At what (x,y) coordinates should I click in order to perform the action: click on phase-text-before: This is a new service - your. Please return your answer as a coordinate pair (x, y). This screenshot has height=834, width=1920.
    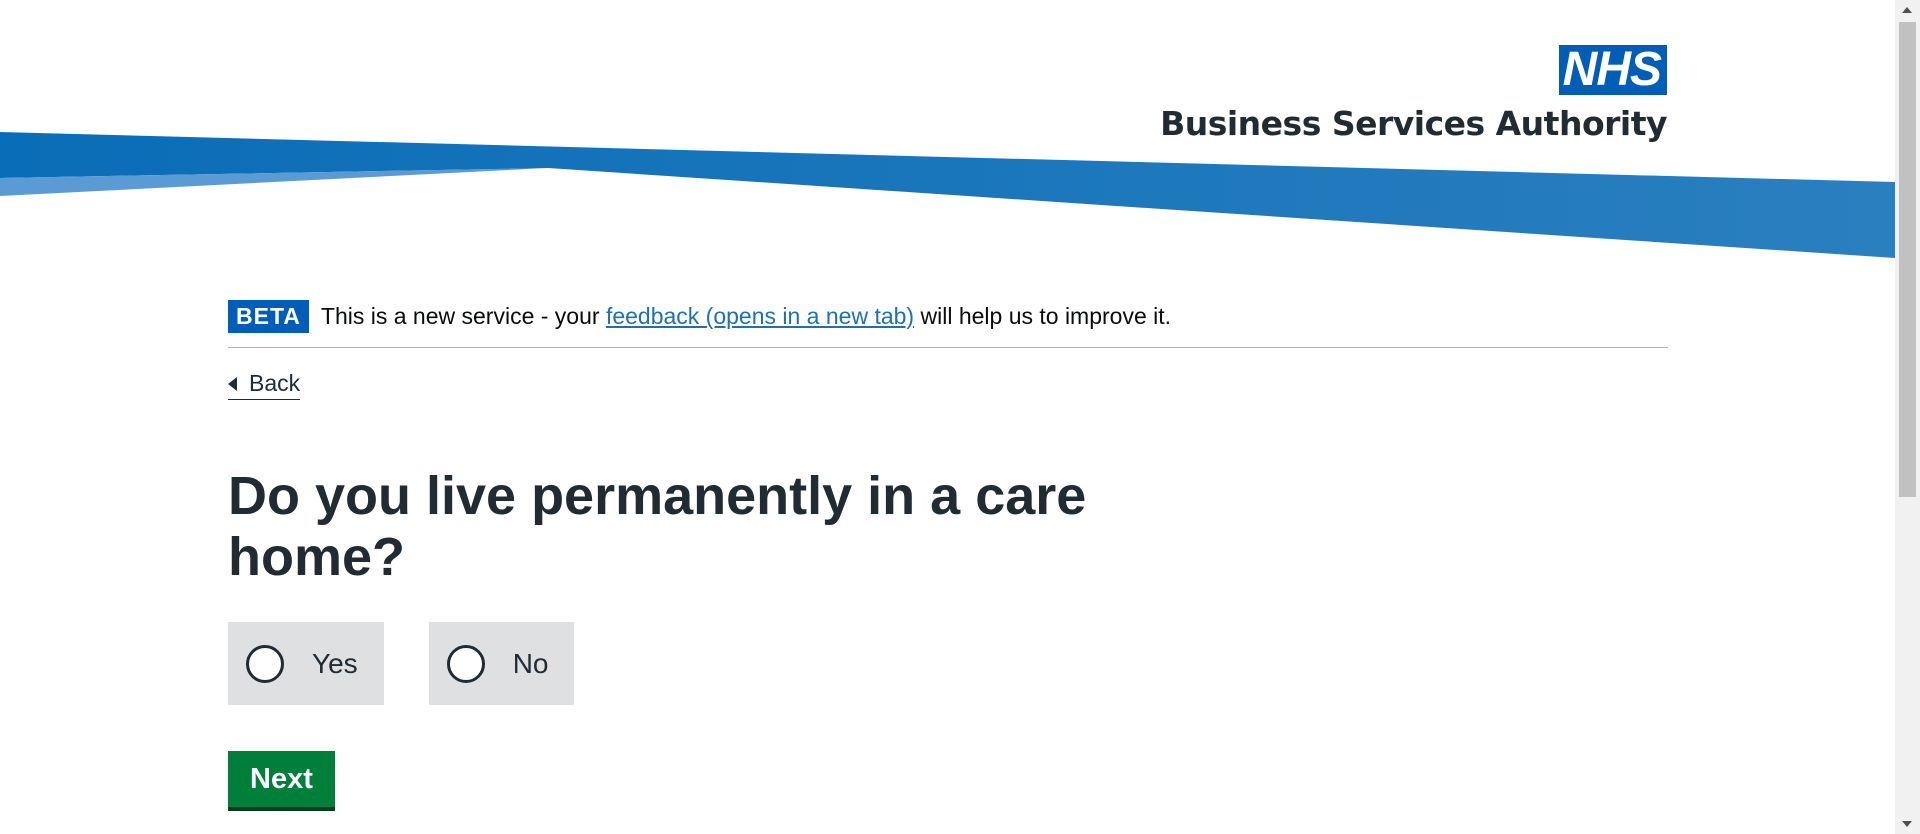
    Looking at the image, I should click on (463, 315).